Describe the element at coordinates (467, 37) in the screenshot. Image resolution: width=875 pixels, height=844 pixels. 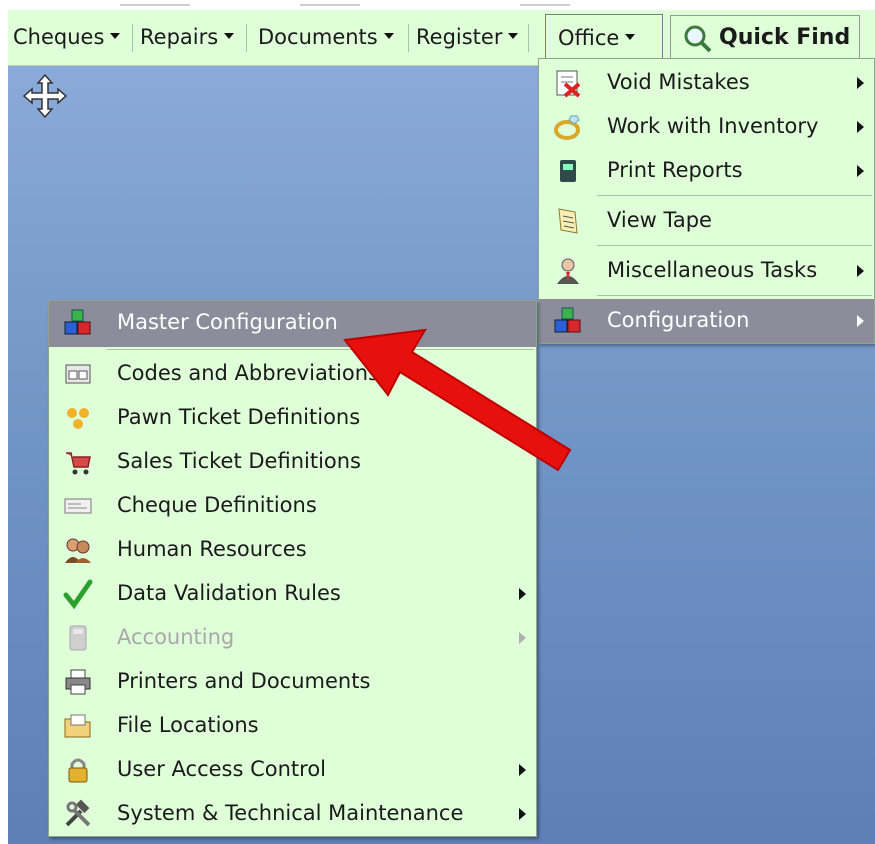
I see `menu-register: Register` at that location.